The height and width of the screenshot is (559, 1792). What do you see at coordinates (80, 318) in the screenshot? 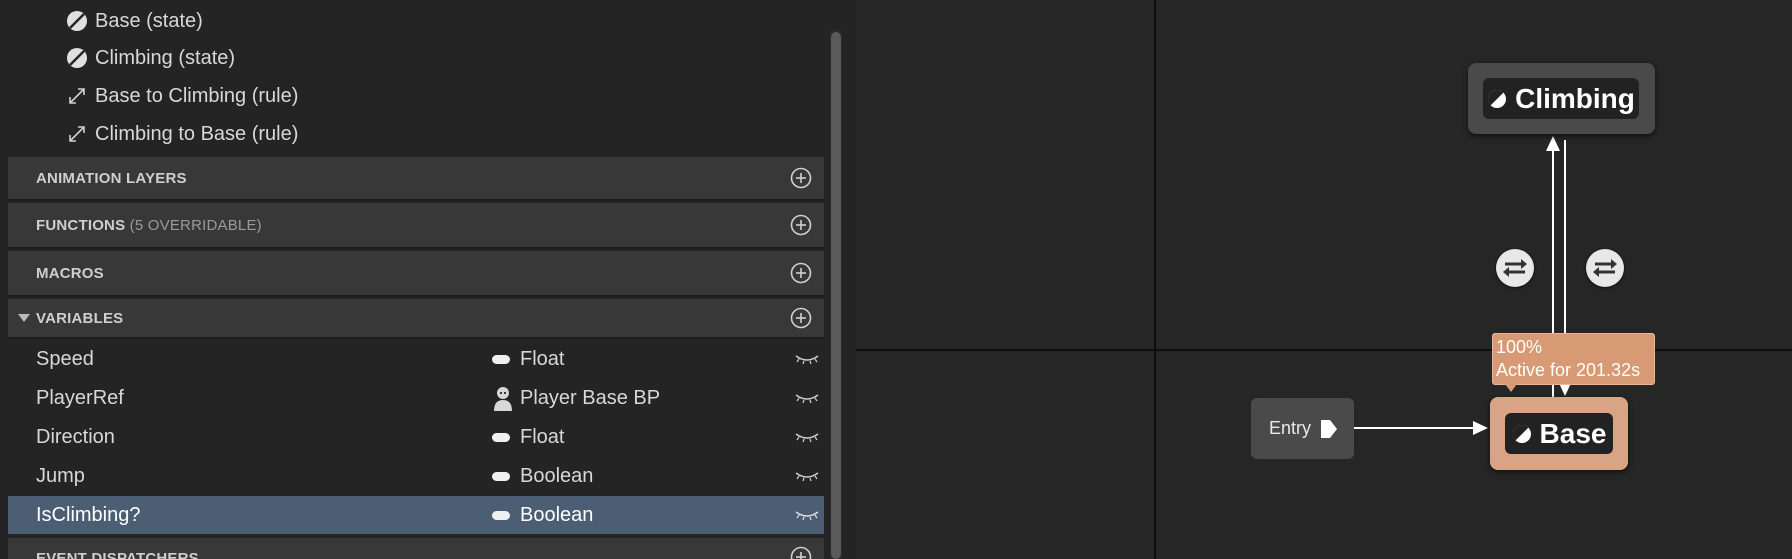
I see `section-title: VARIABLES` at bounding box center [80, 318].